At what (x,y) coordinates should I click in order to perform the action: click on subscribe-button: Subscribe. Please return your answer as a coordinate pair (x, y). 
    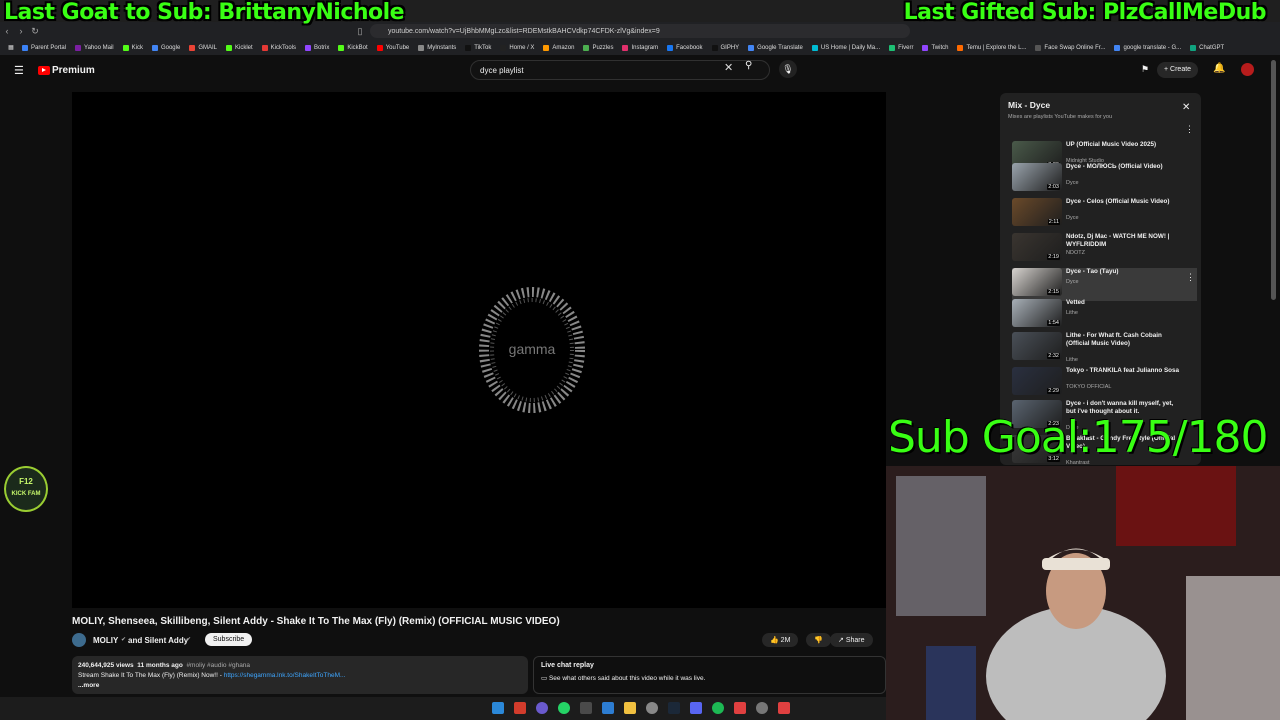
    Looking at the image, I should click on (229, 639).